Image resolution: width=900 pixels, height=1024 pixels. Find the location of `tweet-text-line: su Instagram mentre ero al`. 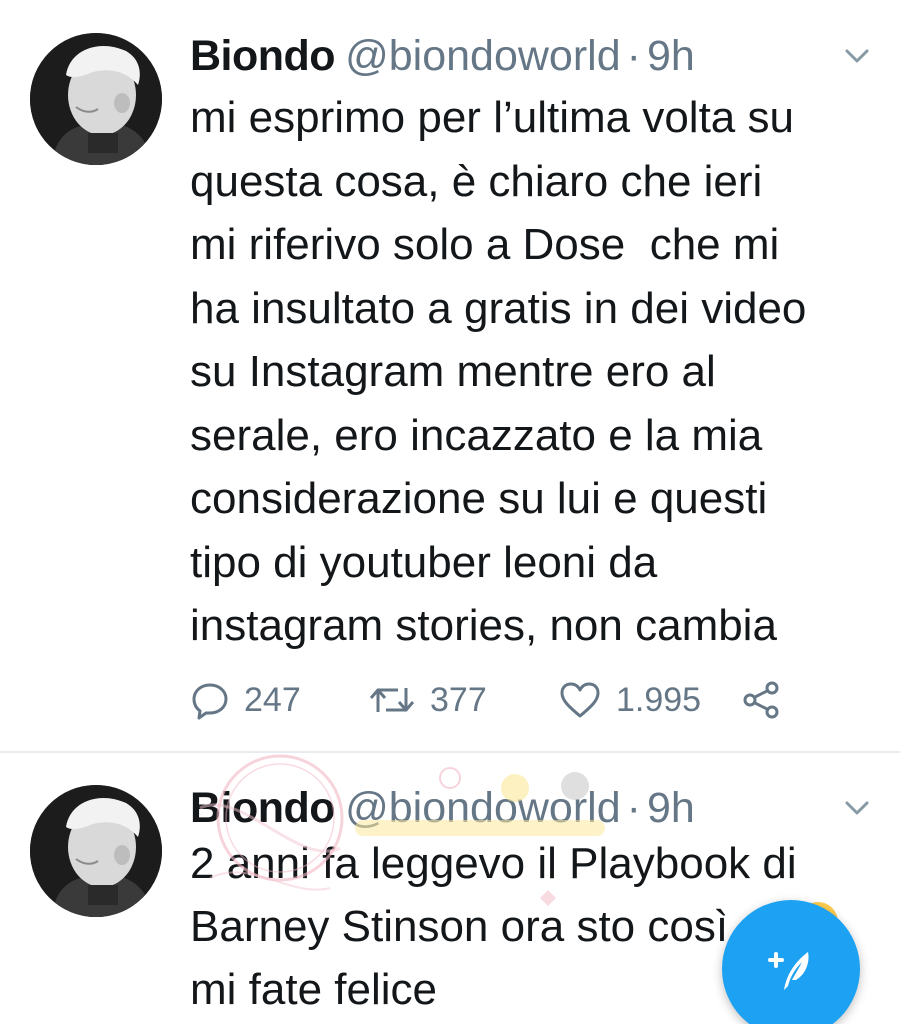

tweet-text-line: su Instagram mentre ero al is located at coordinates (453, 371).